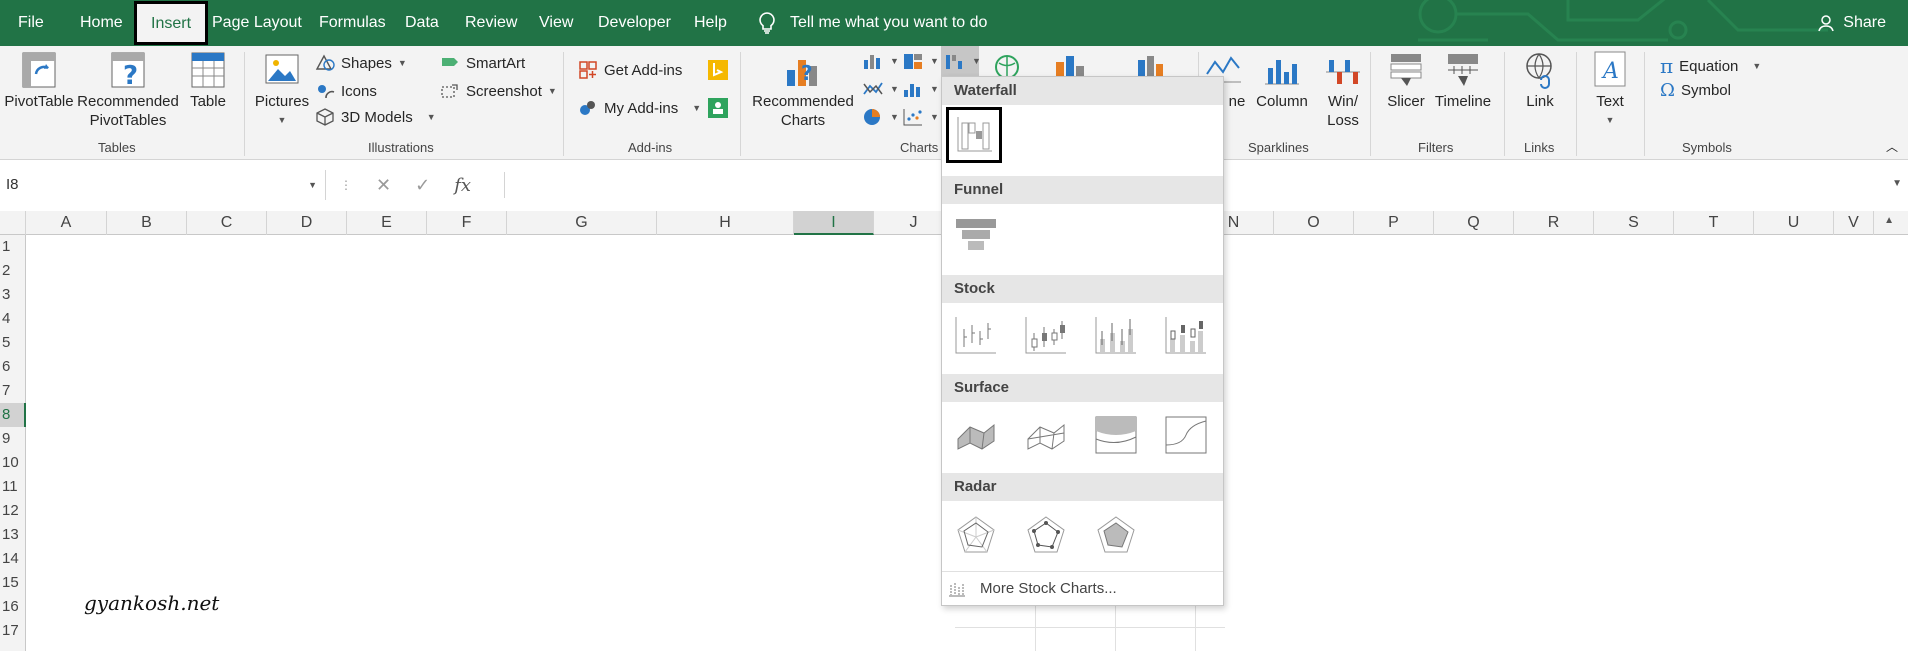  I want to click on column-header: T, so click(1714, 223).